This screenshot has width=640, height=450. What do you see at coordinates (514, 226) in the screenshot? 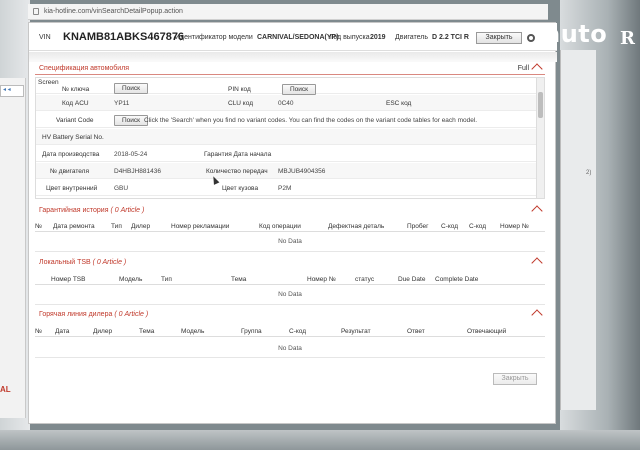
I see `warranty-col: Номер №` at bounding box center [514, 226].